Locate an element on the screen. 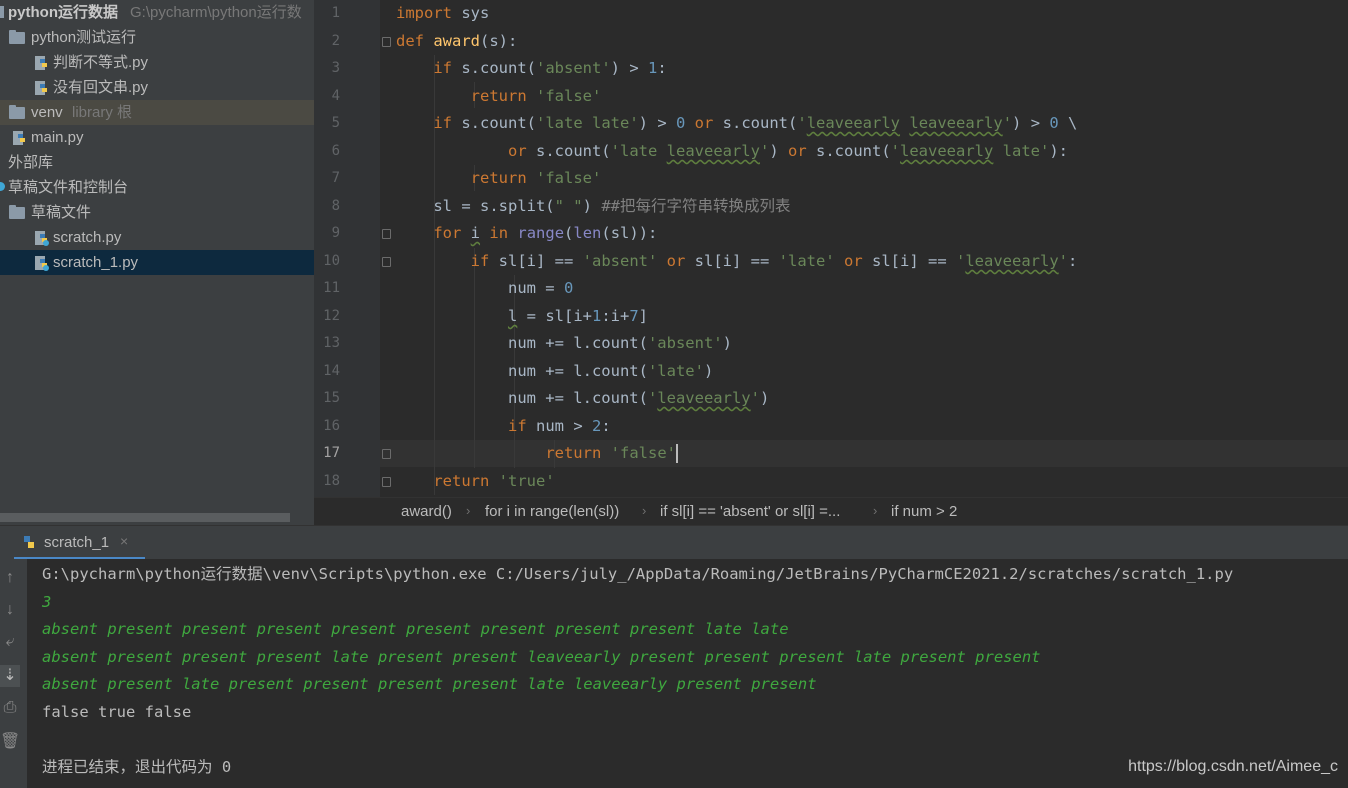  chevron-right-icon: › is located at coordinates (468, 510).